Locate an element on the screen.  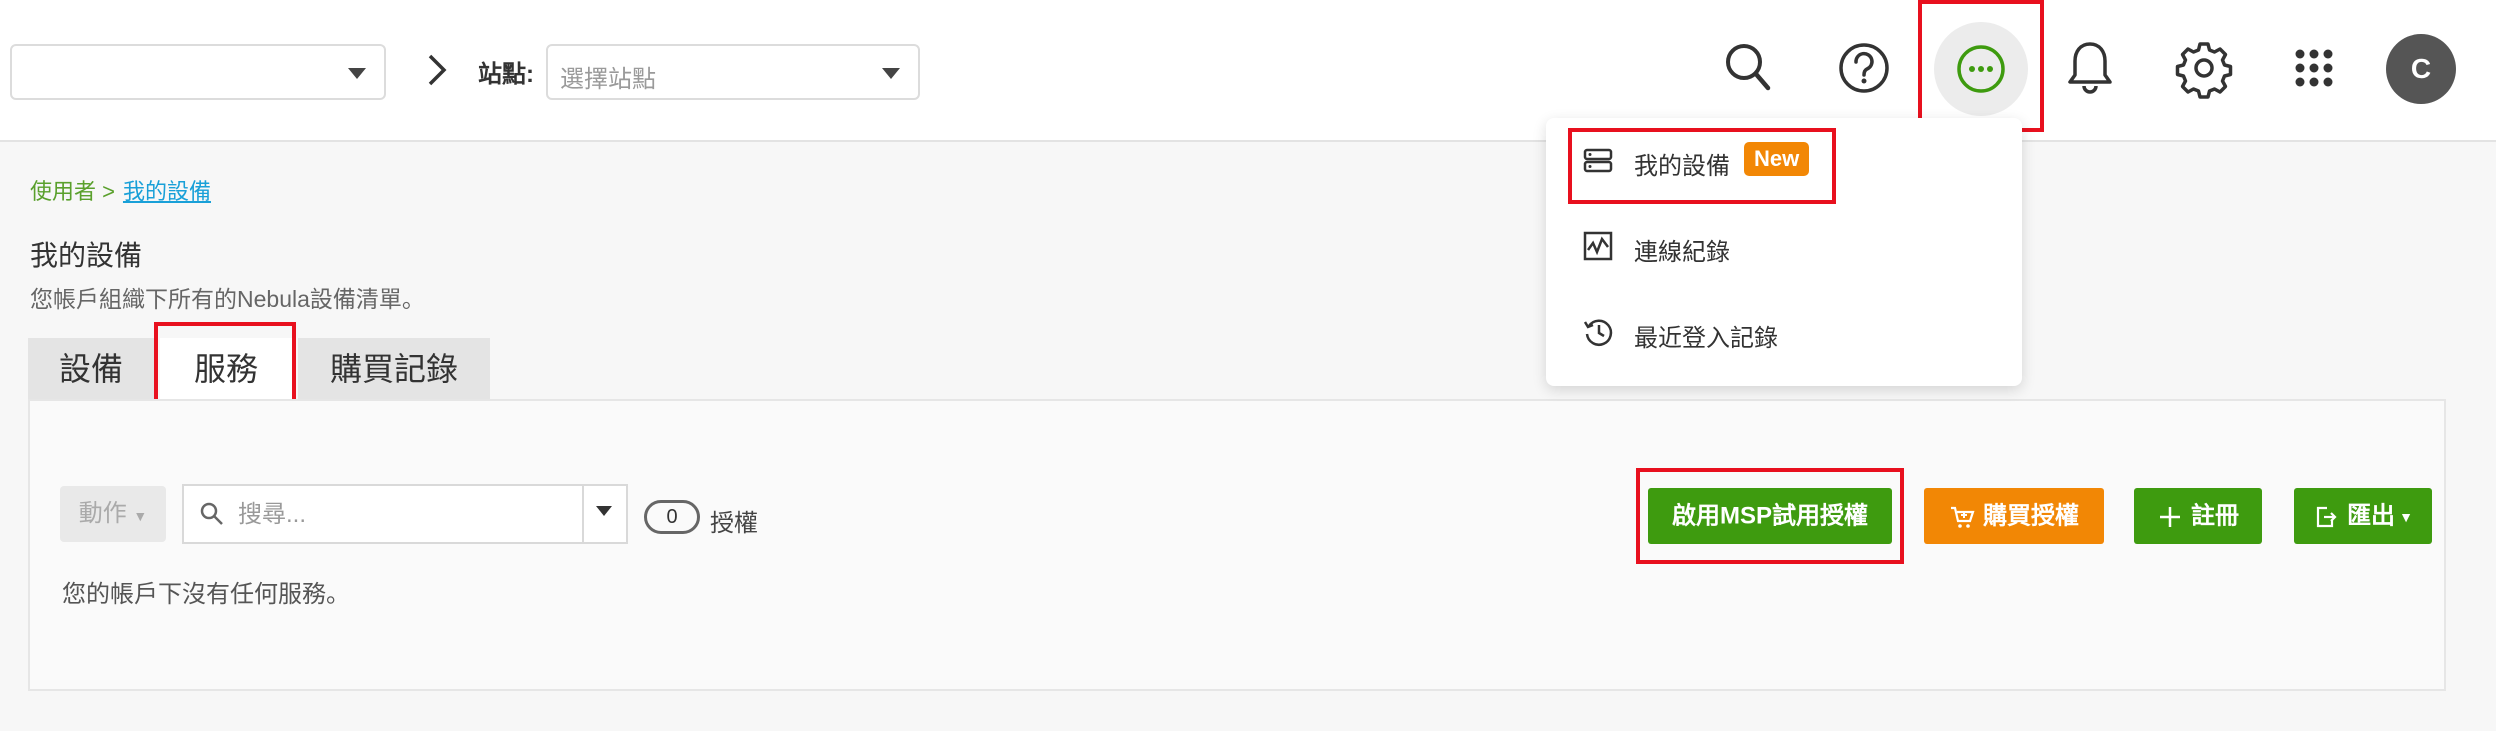
search-filter-caret-icon is located at coordinates (604, 511).